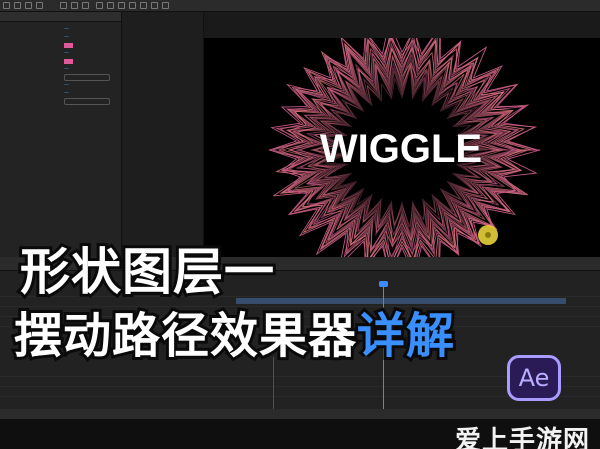 This screenshot has height=449, width=600. What do you see at coordinates (405, 336) in the screenshot?
I see `banner-title-accent: 详解` at bounding box center [405, 336].